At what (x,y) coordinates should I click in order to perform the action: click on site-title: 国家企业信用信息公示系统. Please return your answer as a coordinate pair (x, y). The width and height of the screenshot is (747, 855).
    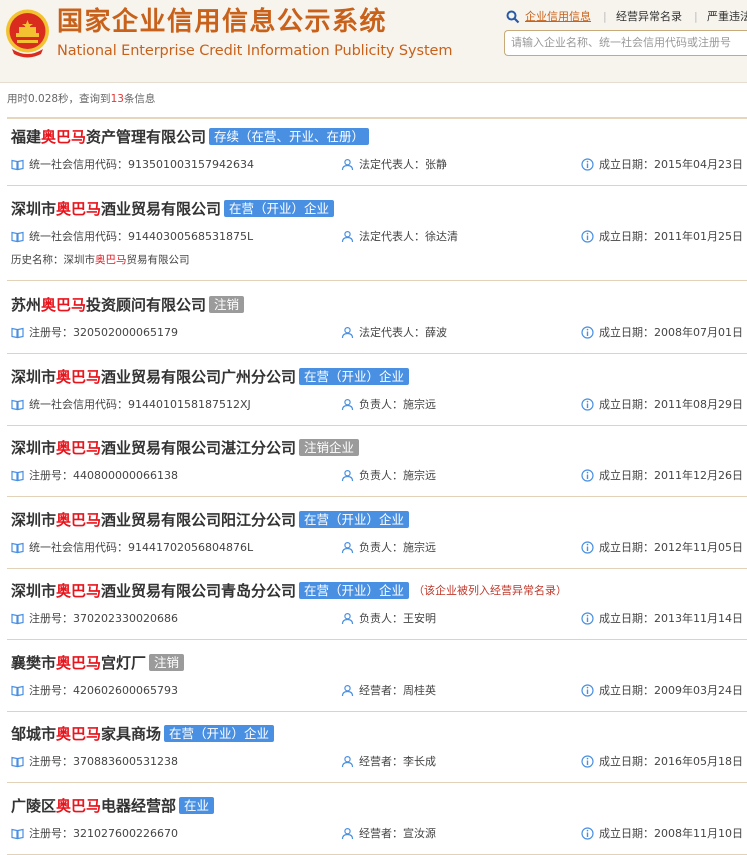
    Looking at the image, I should click on (222, 22).